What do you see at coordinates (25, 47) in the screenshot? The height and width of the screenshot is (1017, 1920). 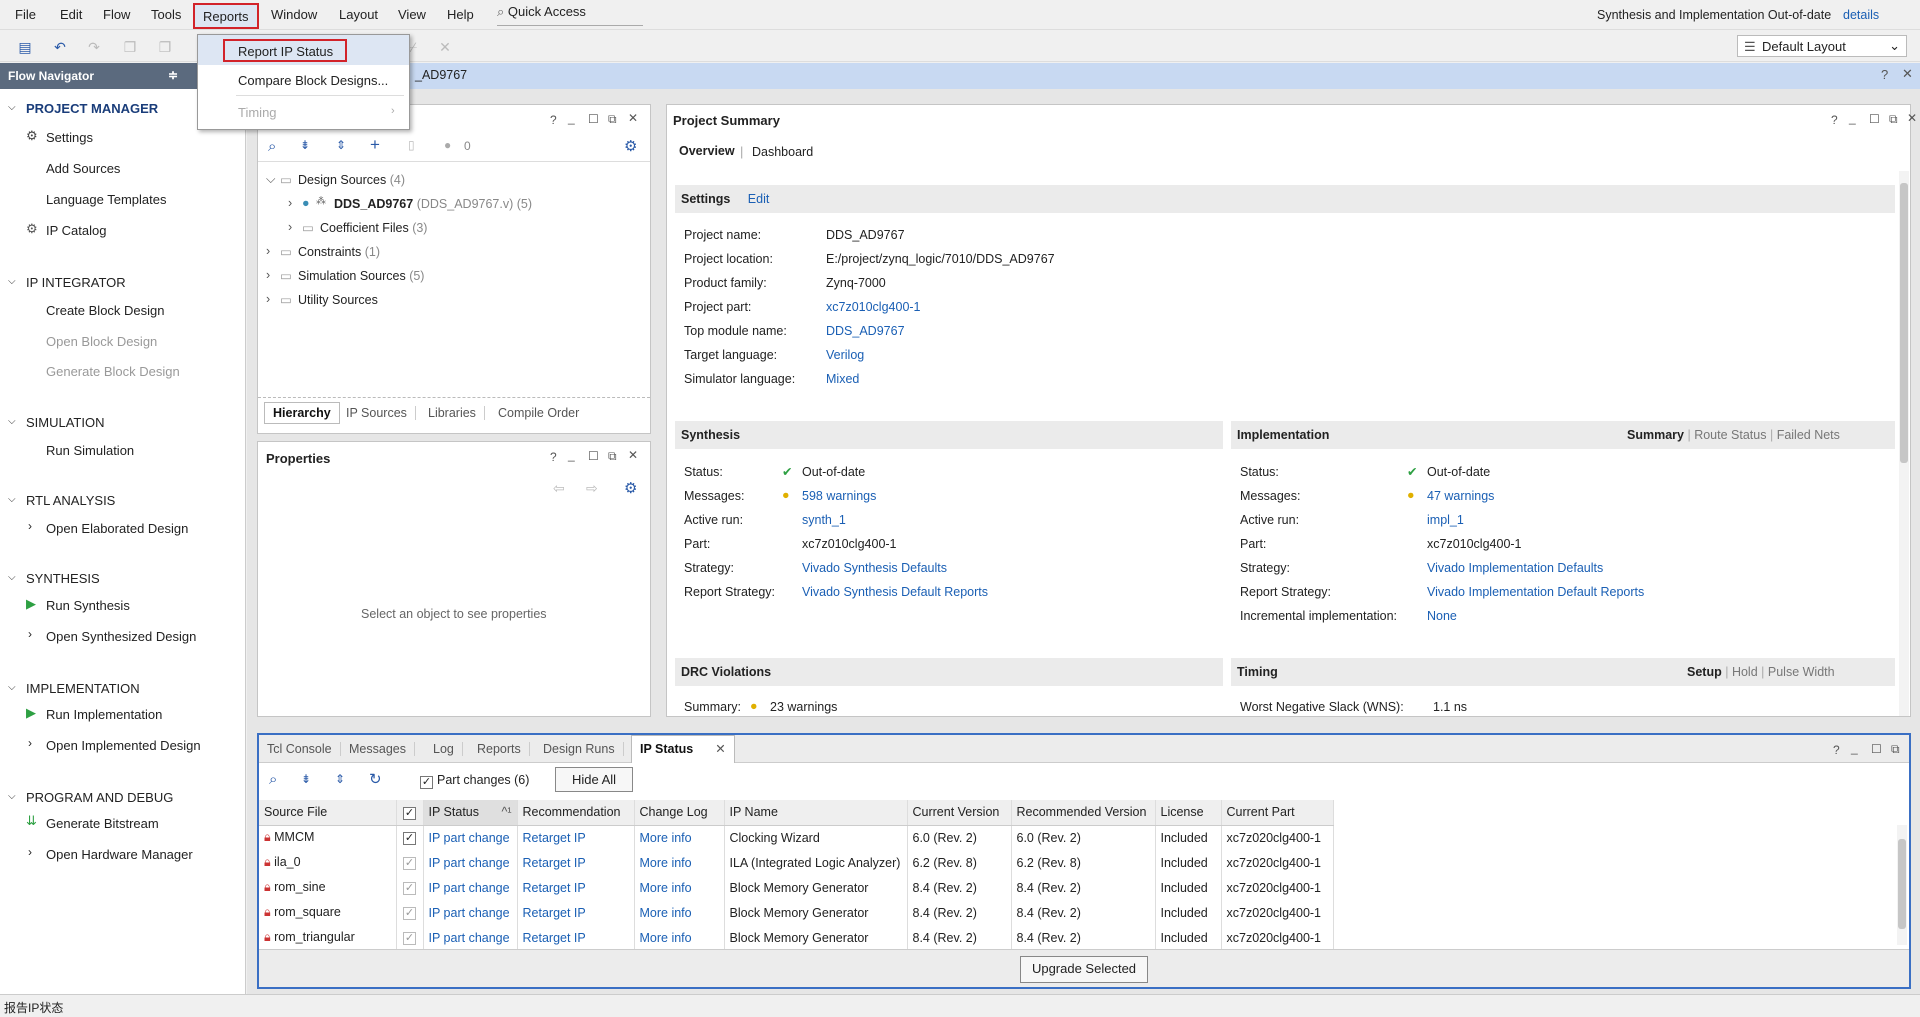 I see `open-project-icon: ▤` at bounding box center [25, 47].